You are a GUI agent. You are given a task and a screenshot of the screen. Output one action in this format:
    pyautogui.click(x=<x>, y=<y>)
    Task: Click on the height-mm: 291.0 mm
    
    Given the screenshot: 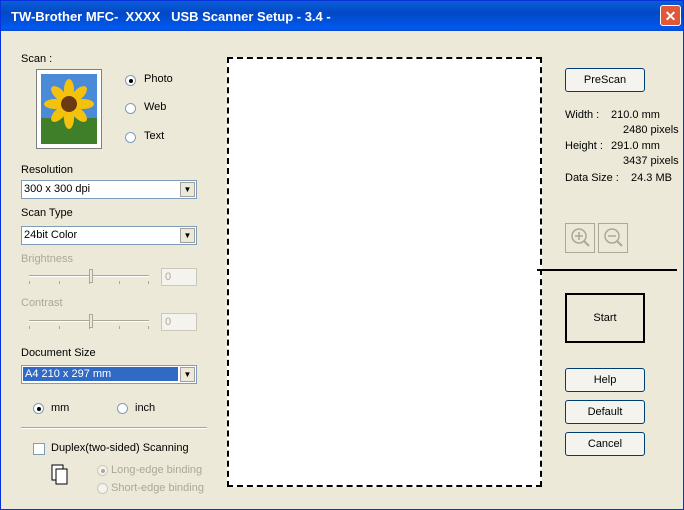 What is the action you would take?
    pyautogui.click(x=635, y=146)
    